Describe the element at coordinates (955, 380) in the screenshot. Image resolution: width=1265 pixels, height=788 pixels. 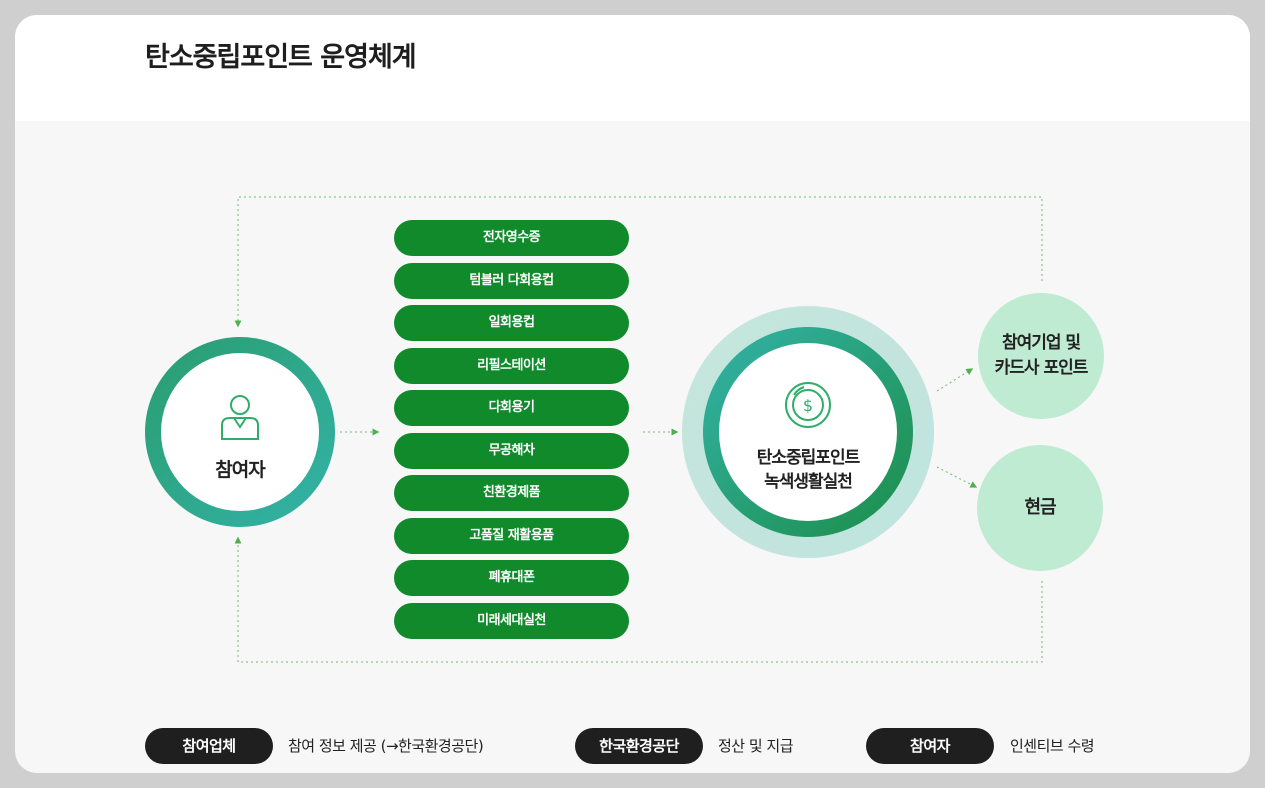
I see `connector-hub-card-points` at that location.